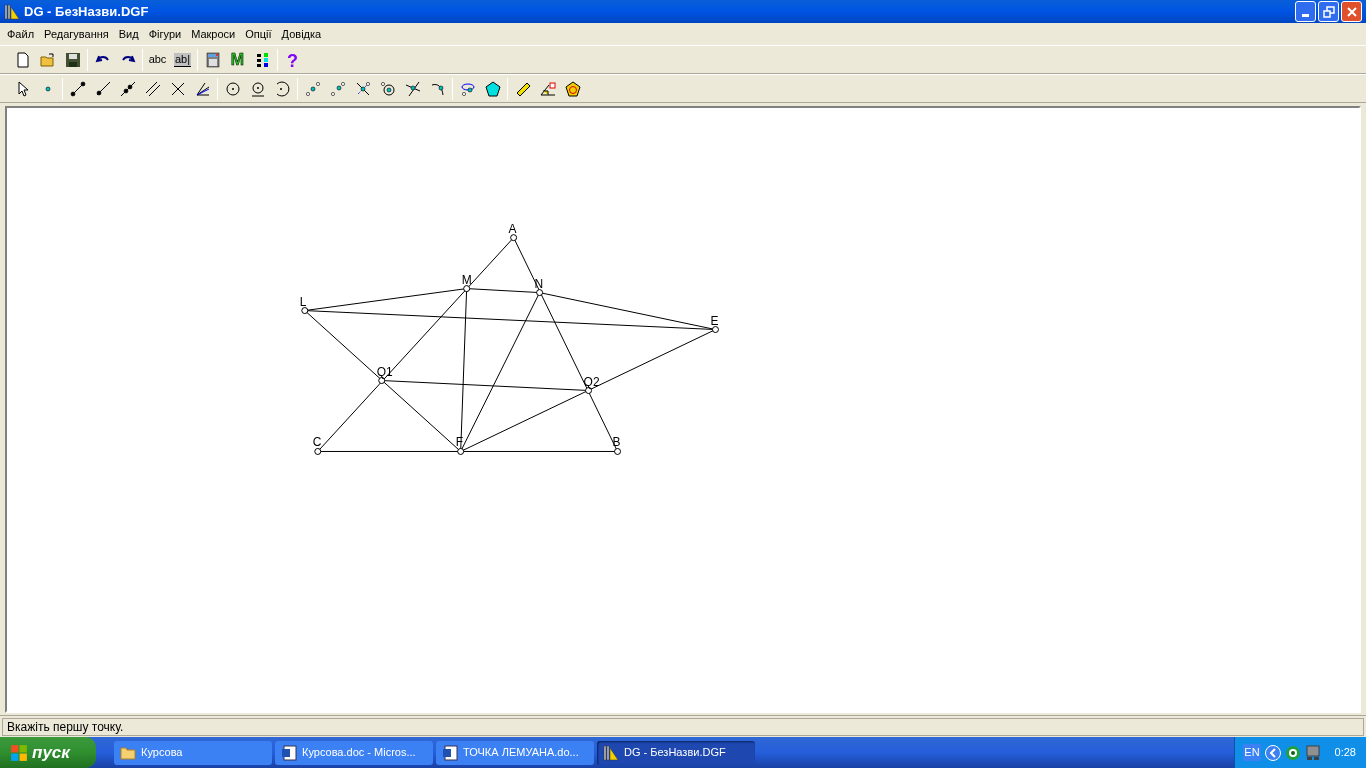  Describe the element at coordinates (714, 320) in the screenshot. I see `point-label: E` at that location.